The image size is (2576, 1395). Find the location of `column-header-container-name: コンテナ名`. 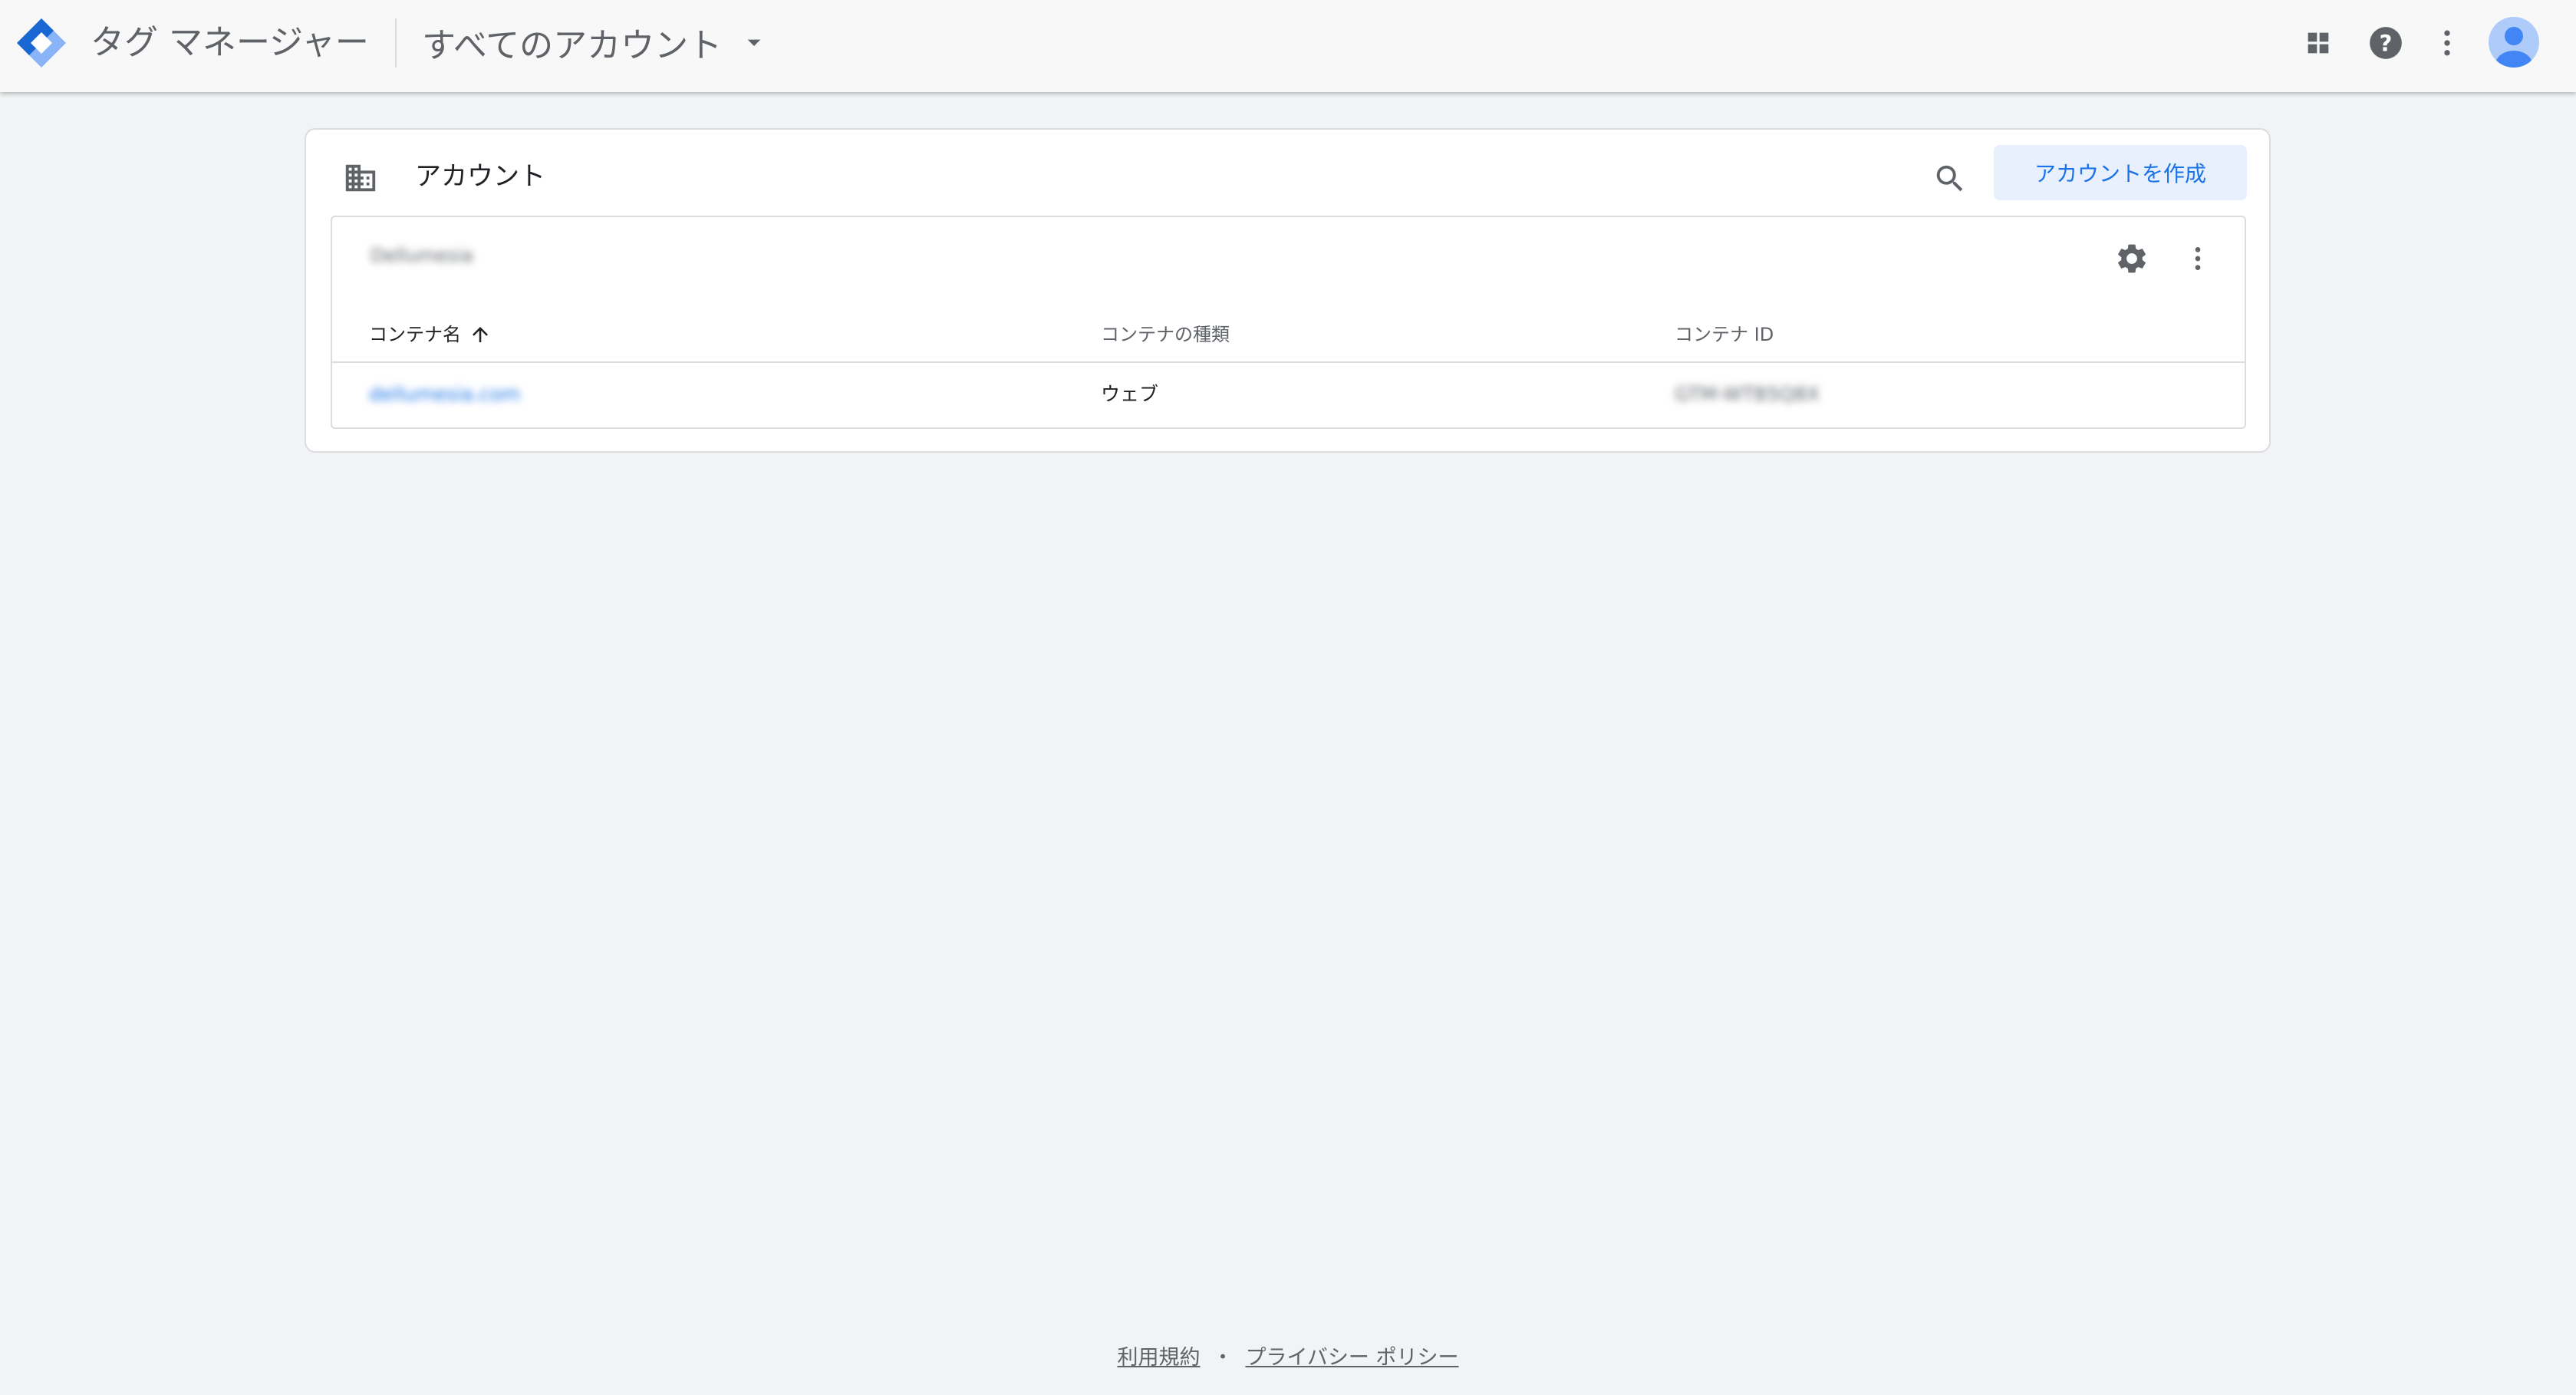

column-header-container-name: コンテナ名 is located at coordinates (430, 335).